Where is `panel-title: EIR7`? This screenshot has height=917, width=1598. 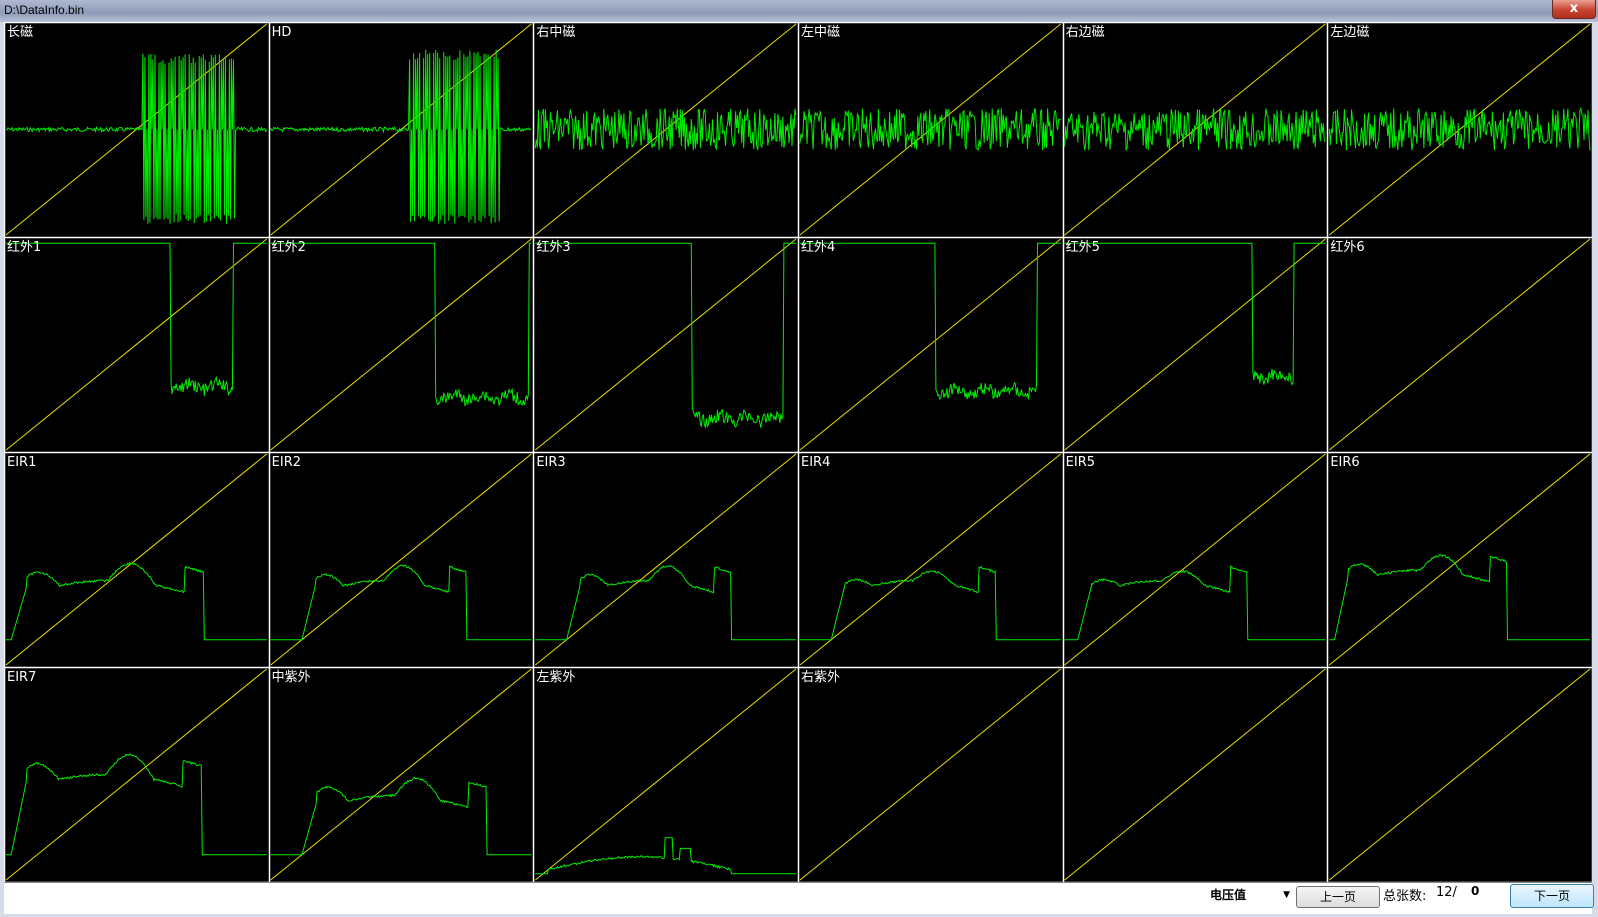
panel-title: EIR7 is located at coordinates (21, 677).